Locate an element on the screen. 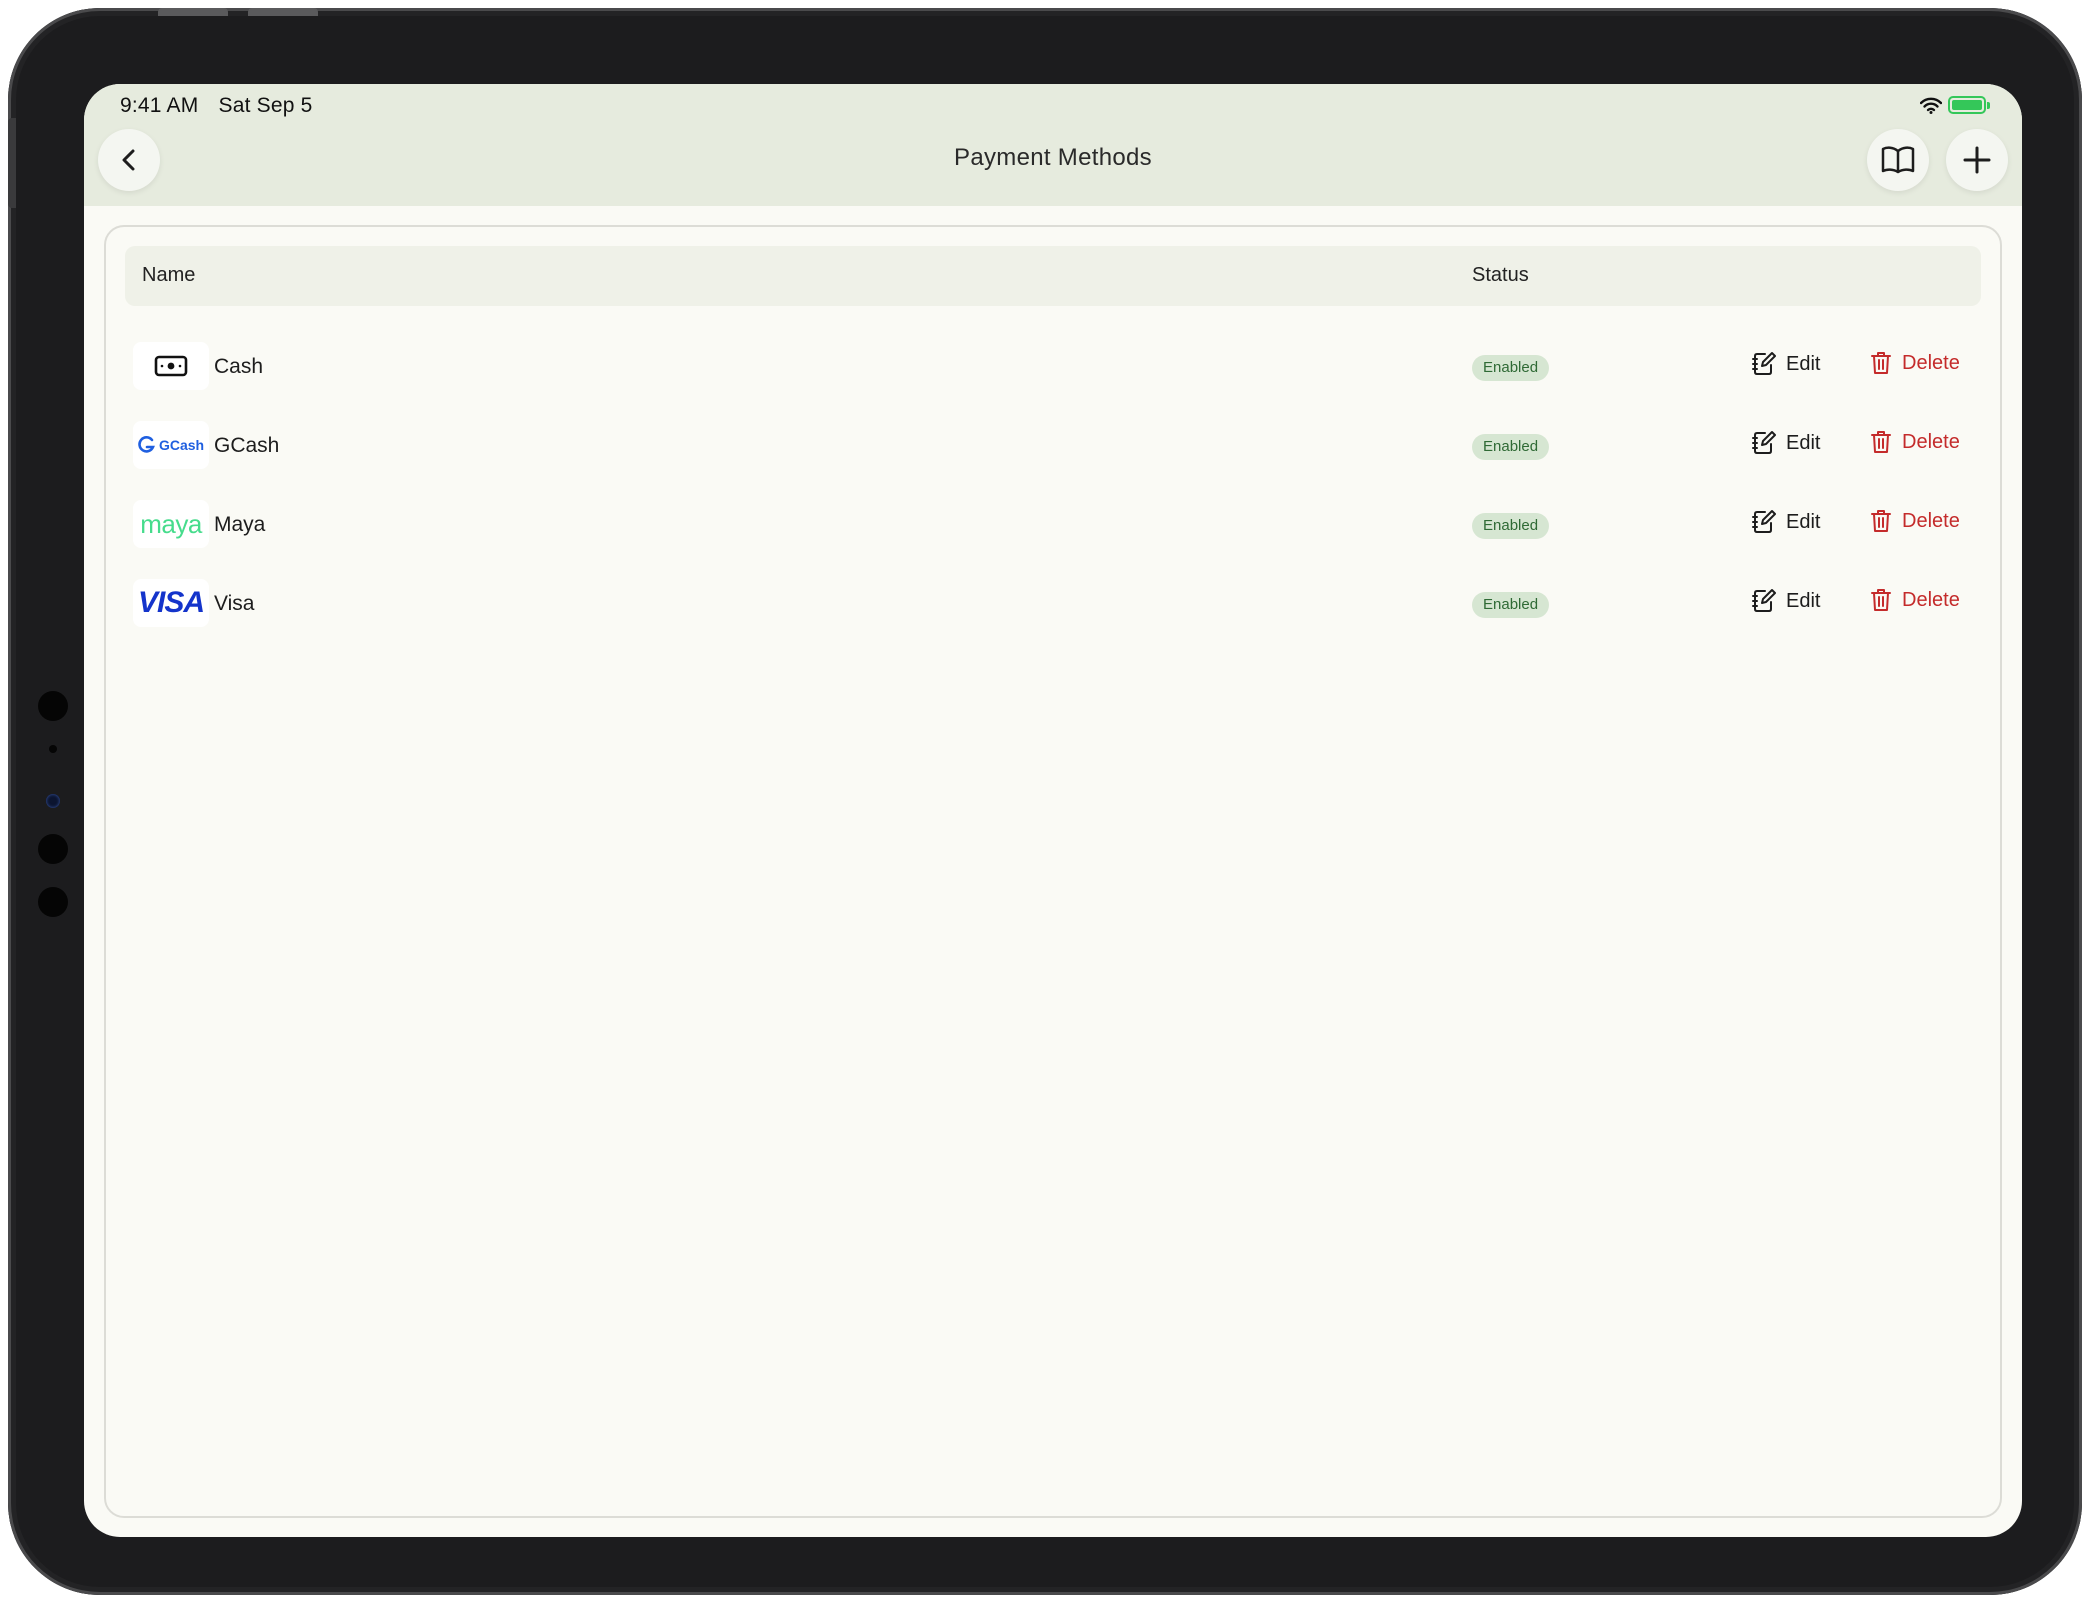  status-time: 9:41 AM is located at coordinates (159, 105).